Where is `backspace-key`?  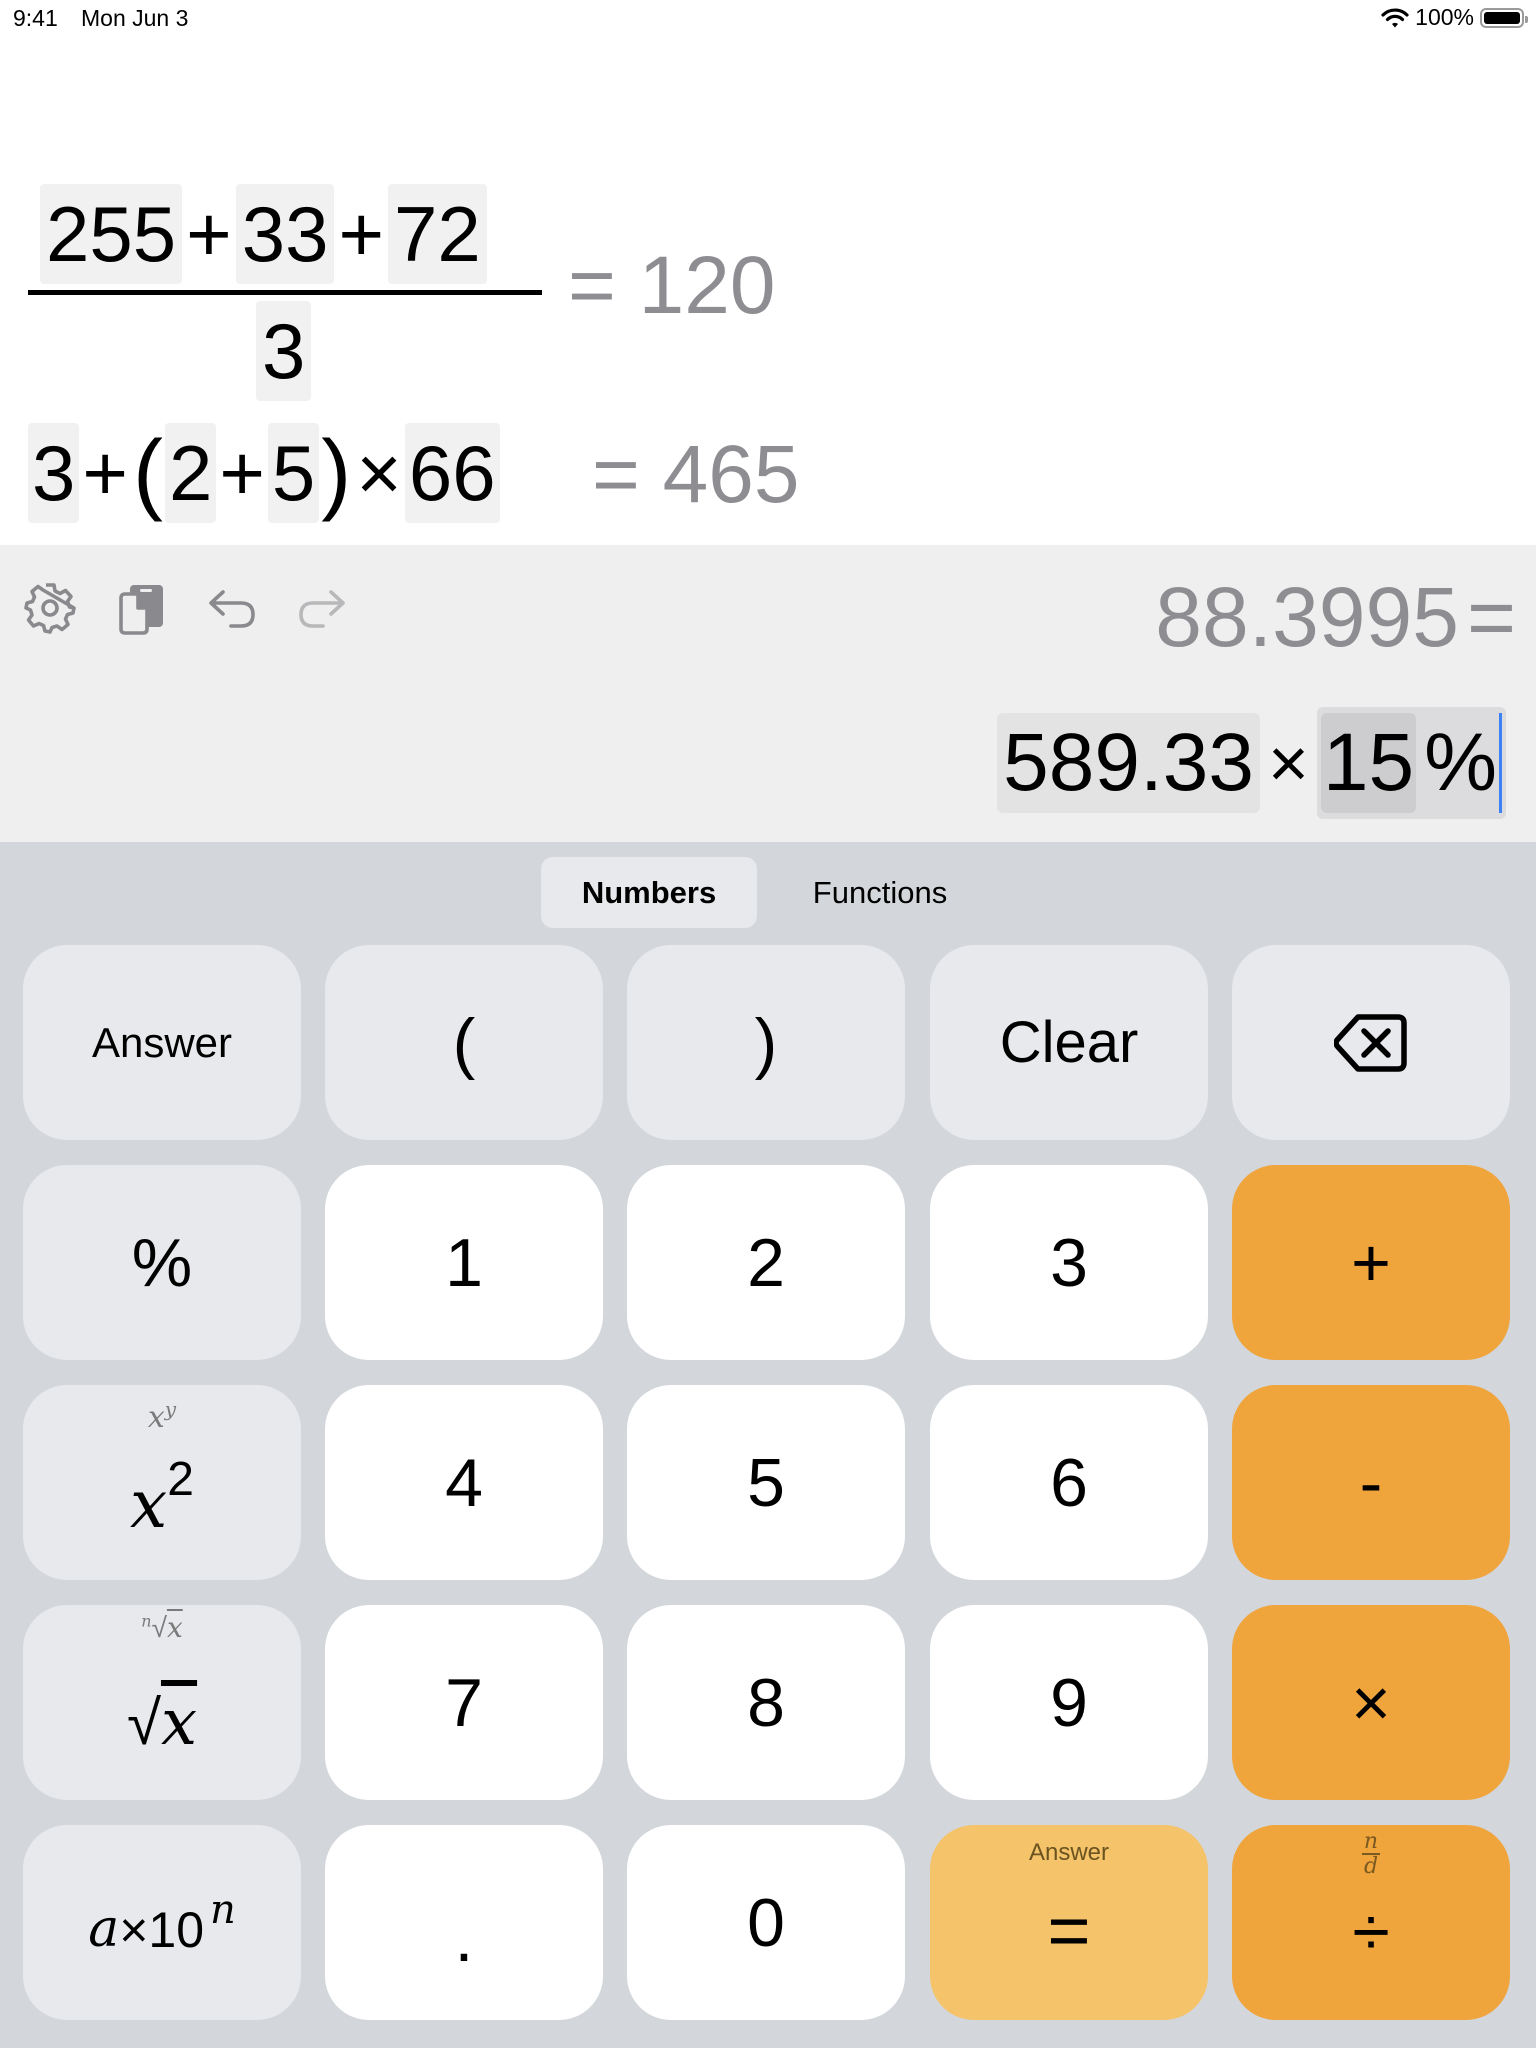
backspace-key is located at coordinates (1371, 1042).